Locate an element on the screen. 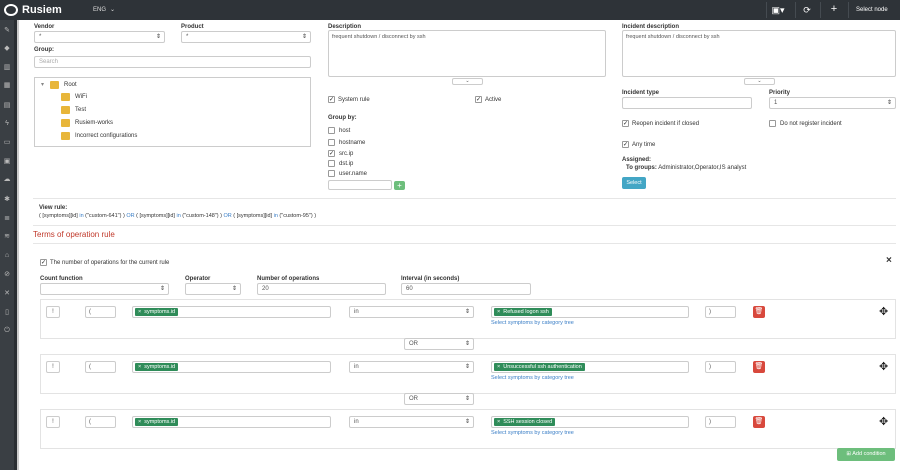  refresh-icon: ⟳ is located at coordinates (807, 10).